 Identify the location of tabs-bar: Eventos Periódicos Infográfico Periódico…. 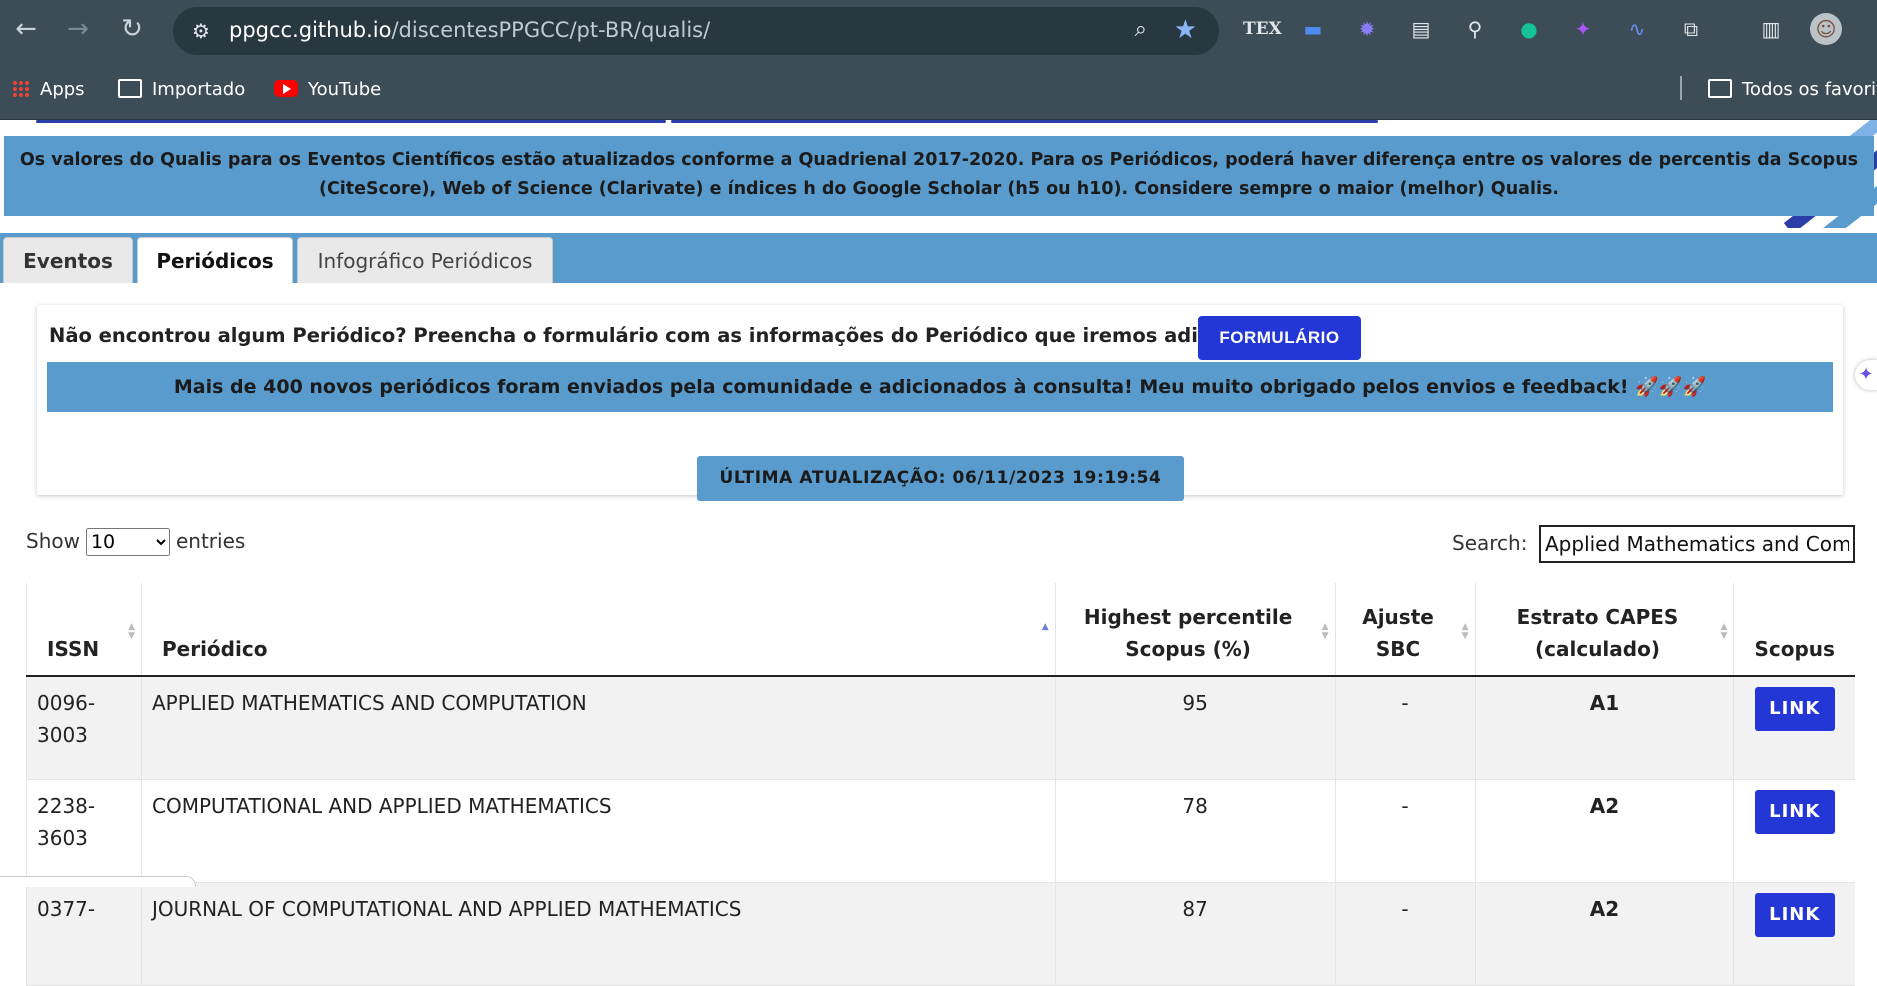
(938, 258).